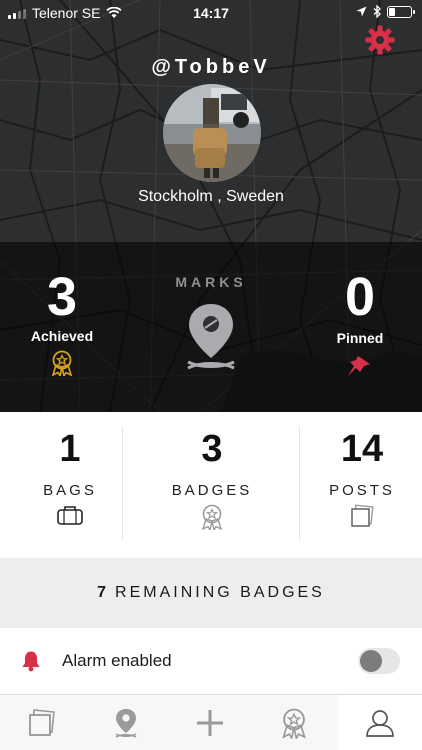 Image resolution: width=422 pixels, height=750 pixels. I want to click on alarm-toggle, so click(379, 661).